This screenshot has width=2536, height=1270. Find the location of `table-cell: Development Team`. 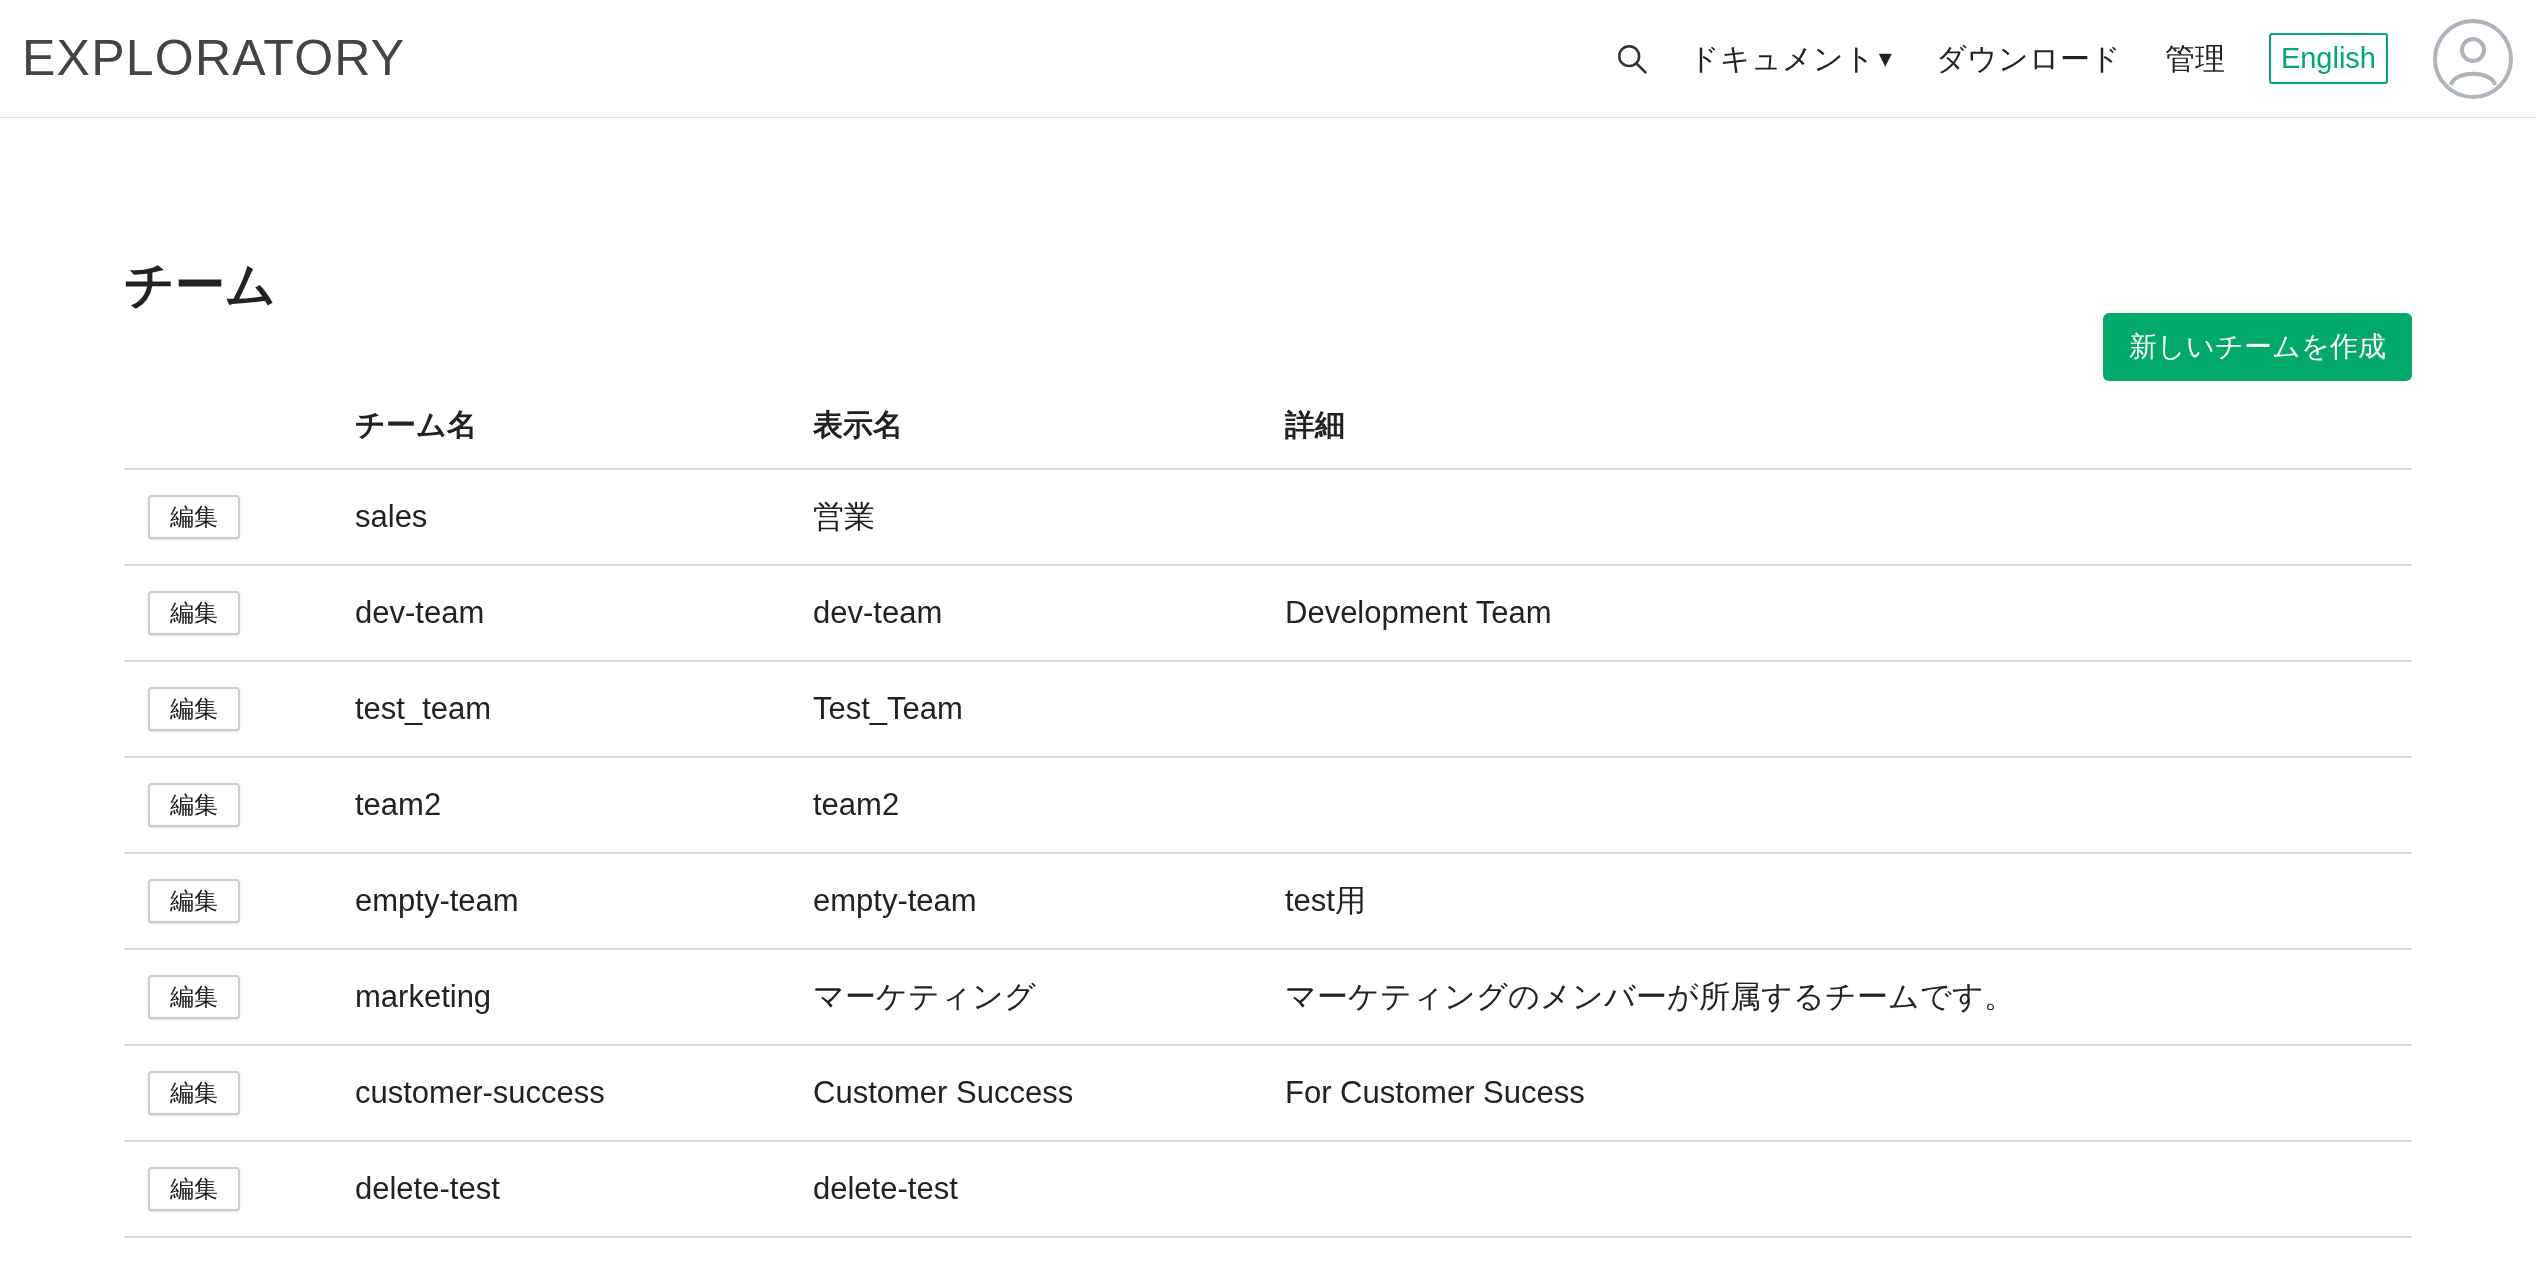

table-cell: Development Team is located at coordinates (1418, 612).